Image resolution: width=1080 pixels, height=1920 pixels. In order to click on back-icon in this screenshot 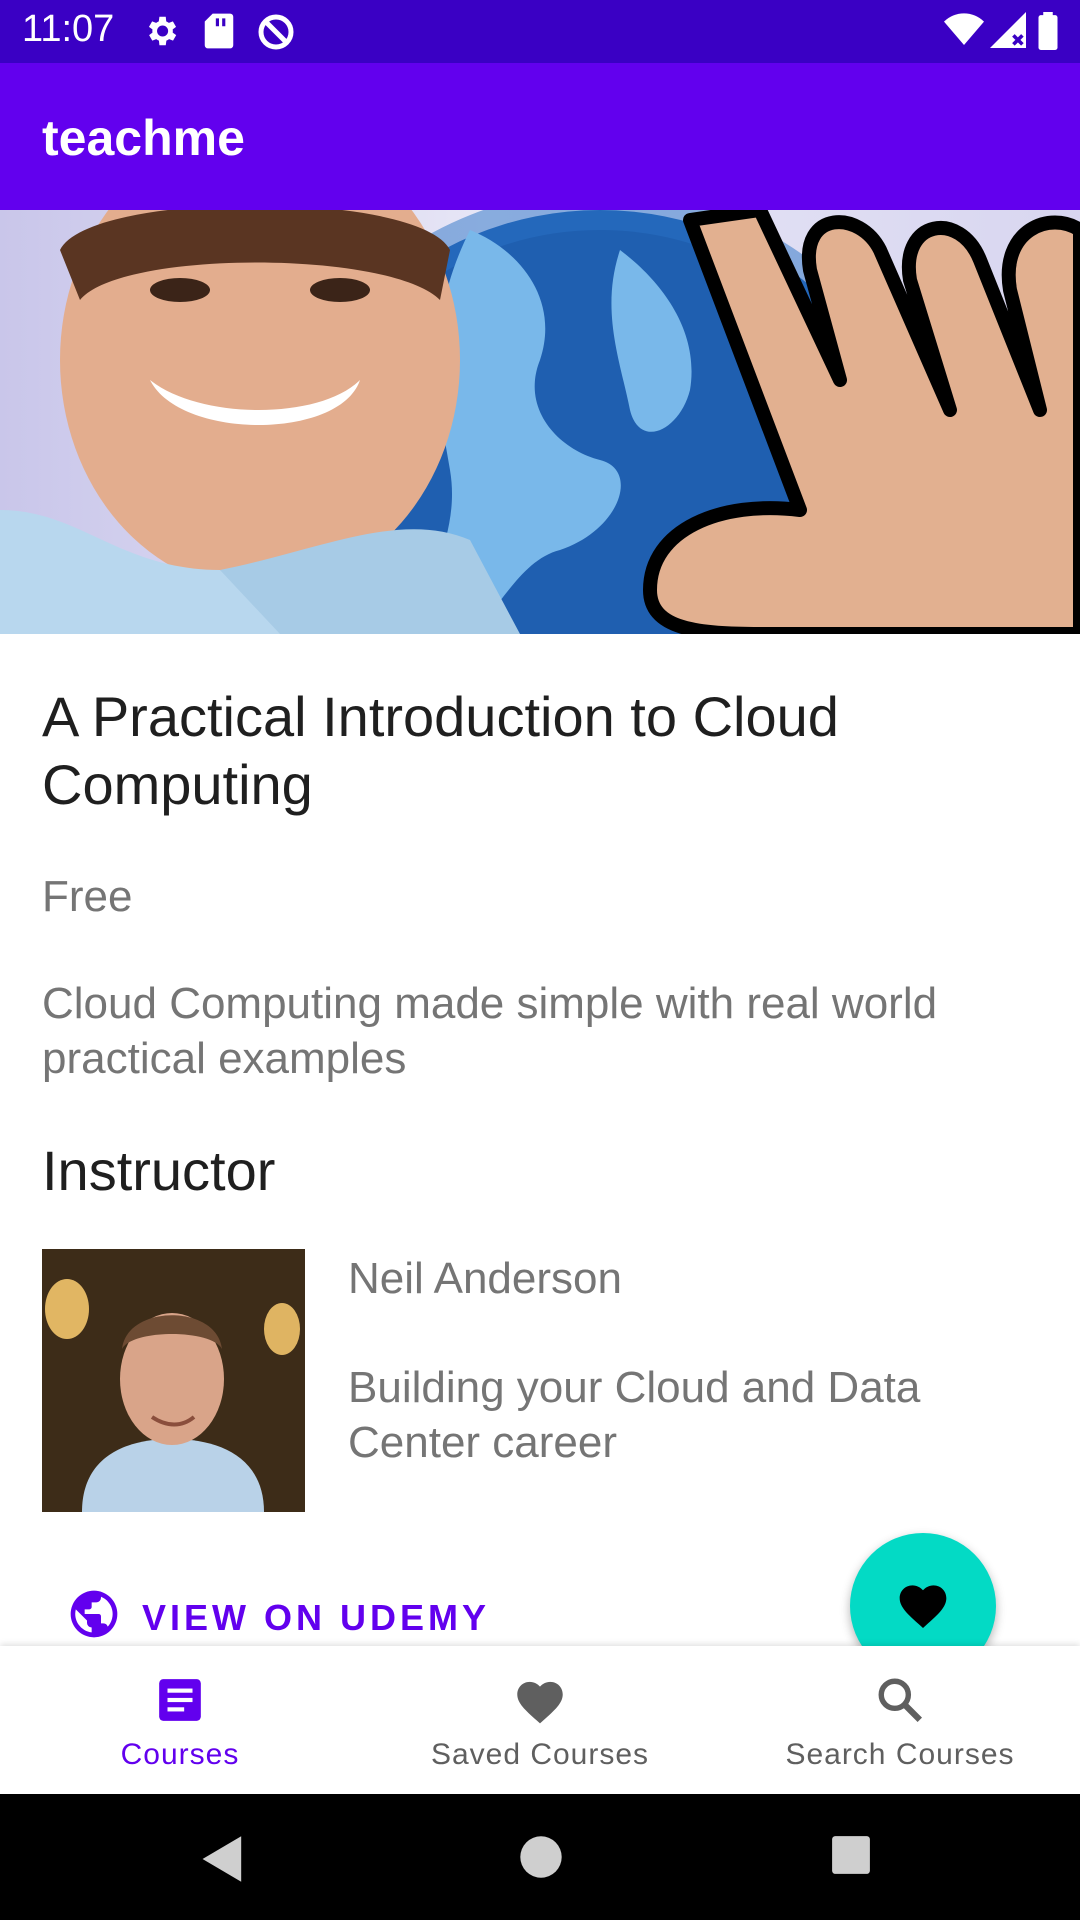, I will do `click(223, 1861)`.